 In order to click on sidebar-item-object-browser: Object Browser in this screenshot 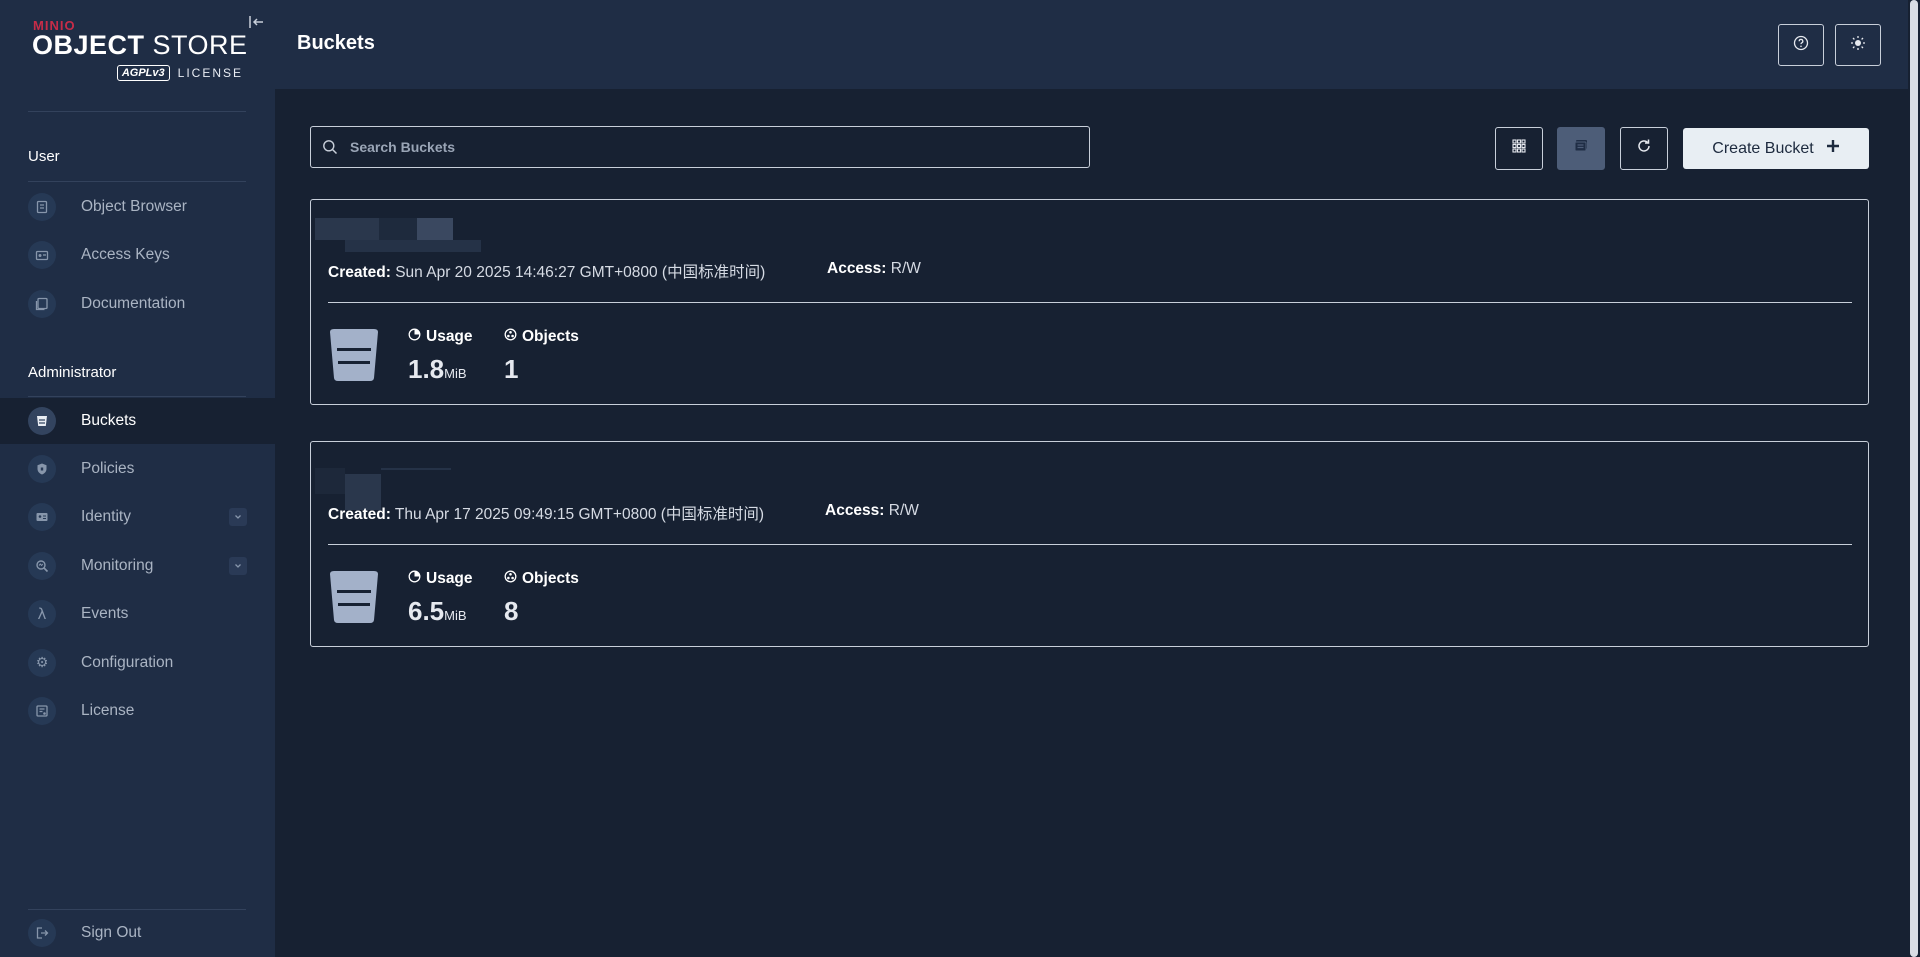, I will do `click(137, 207)`.